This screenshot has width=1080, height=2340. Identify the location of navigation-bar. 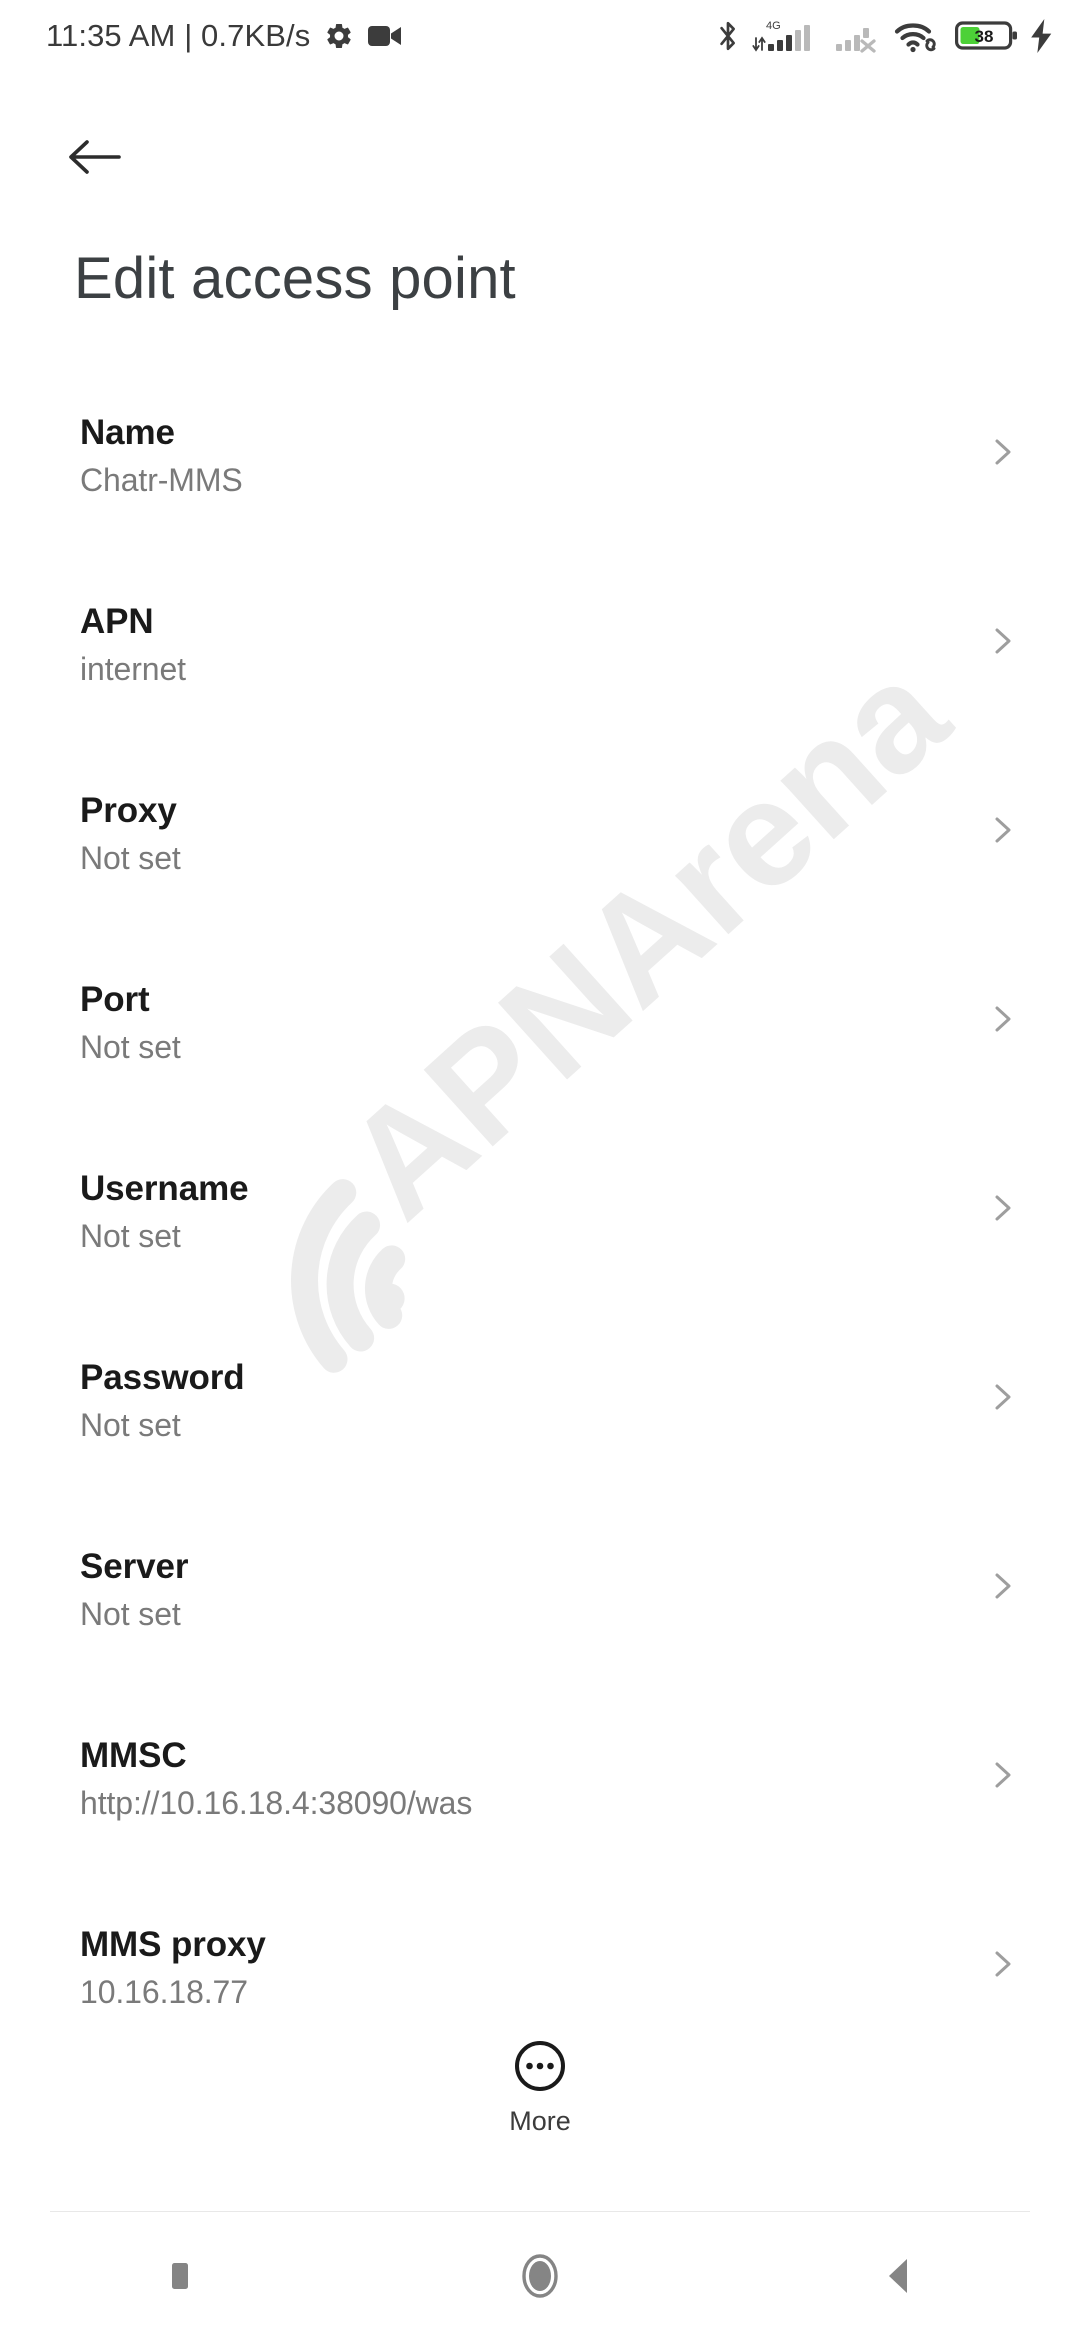
(540, 2276).